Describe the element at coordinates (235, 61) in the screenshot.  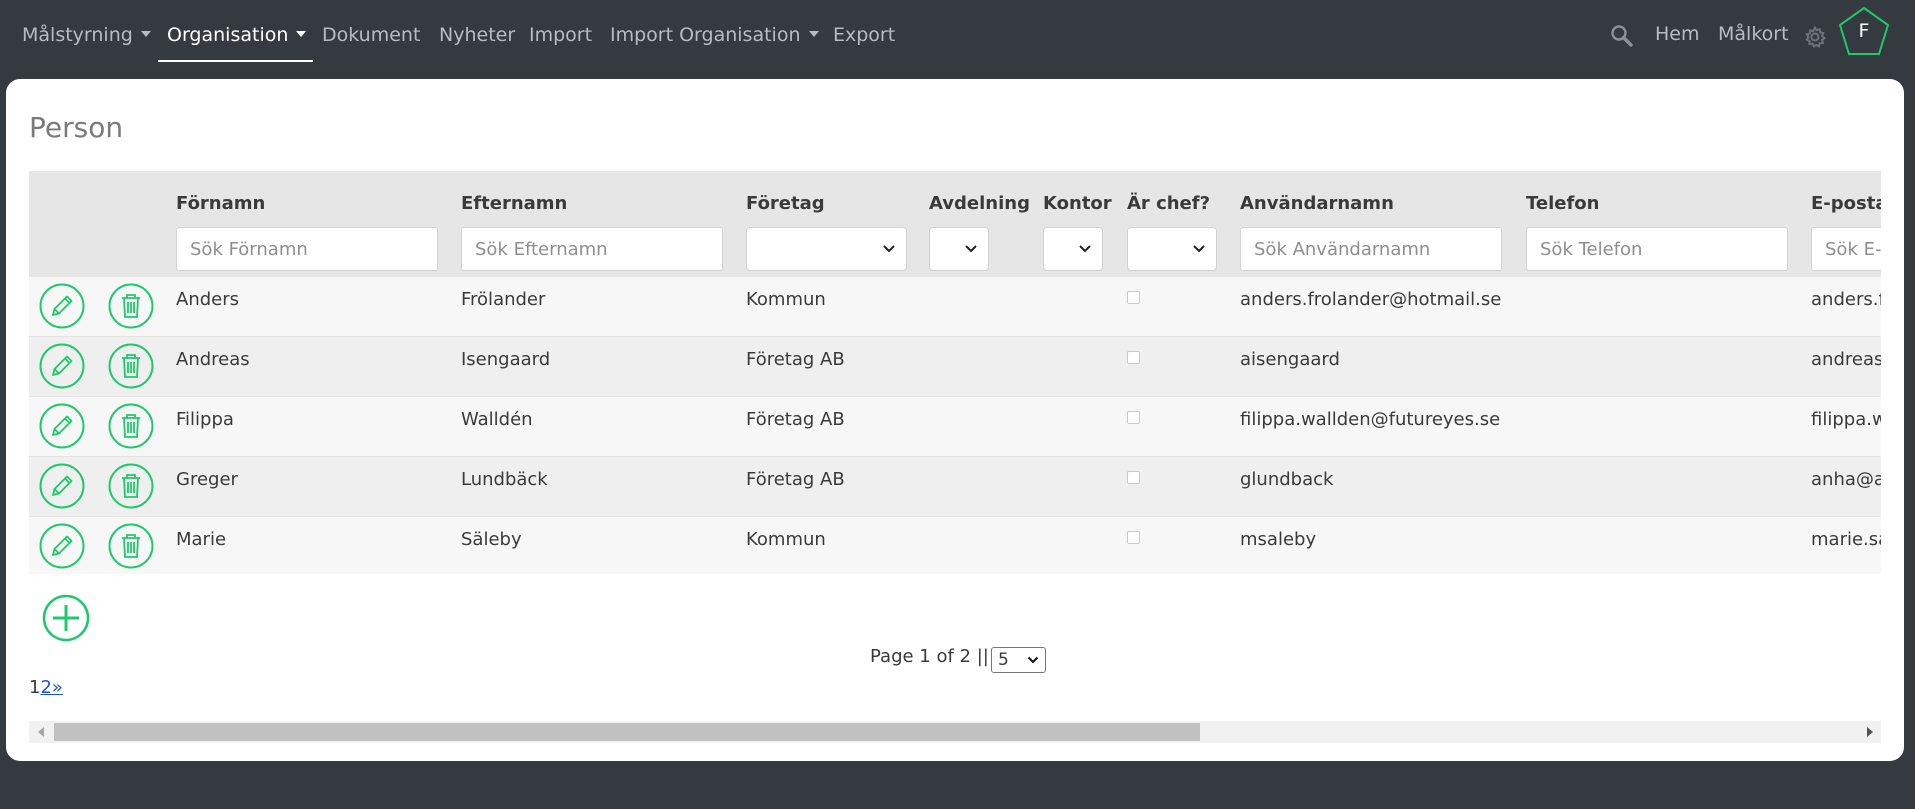
I see `active-nav-underline` at that location.